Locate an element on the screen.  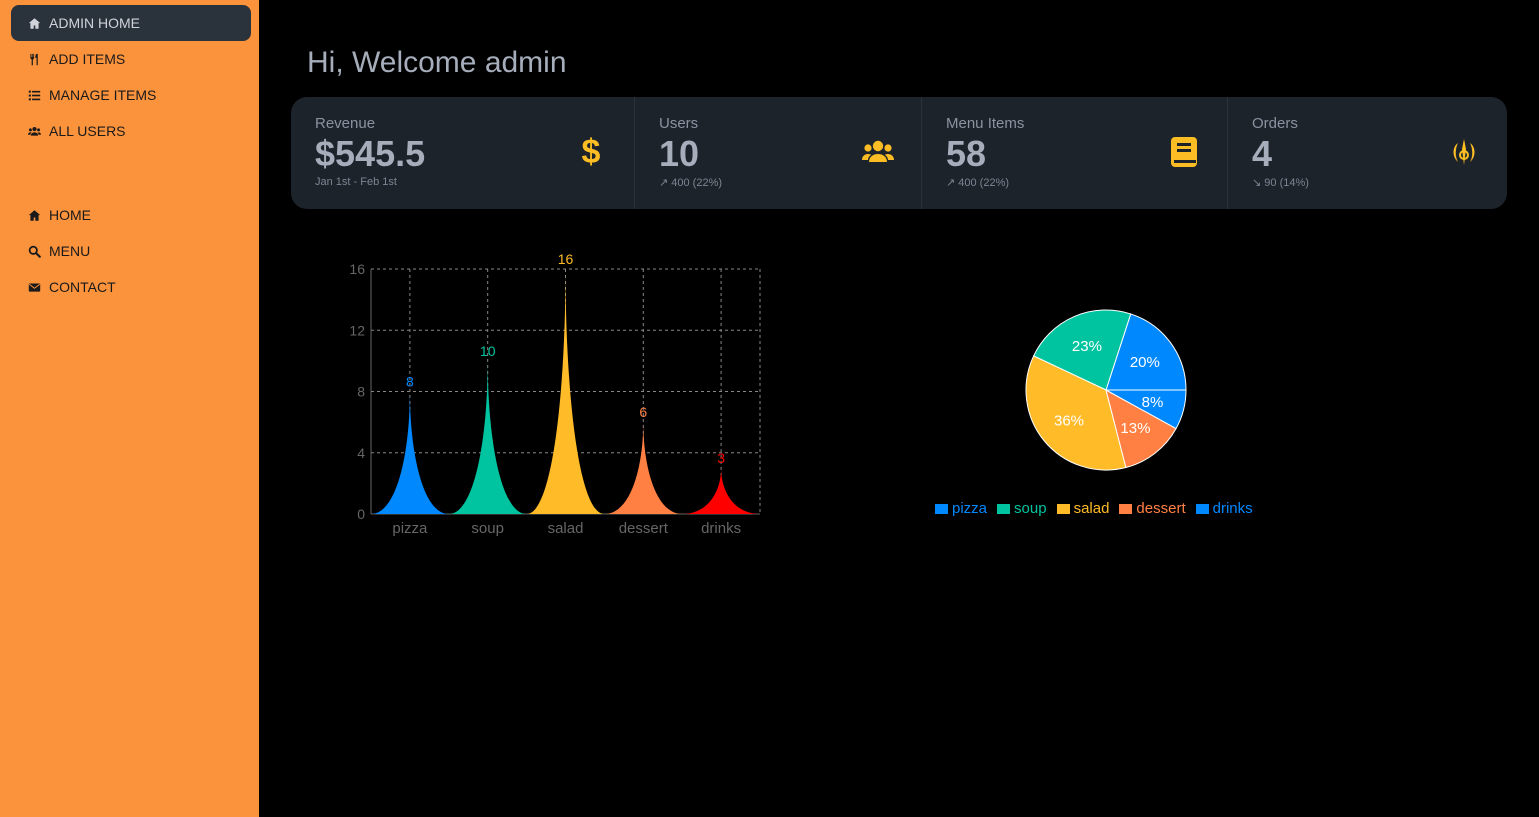
stat-value: 58 is located at coordinates (966, 153).